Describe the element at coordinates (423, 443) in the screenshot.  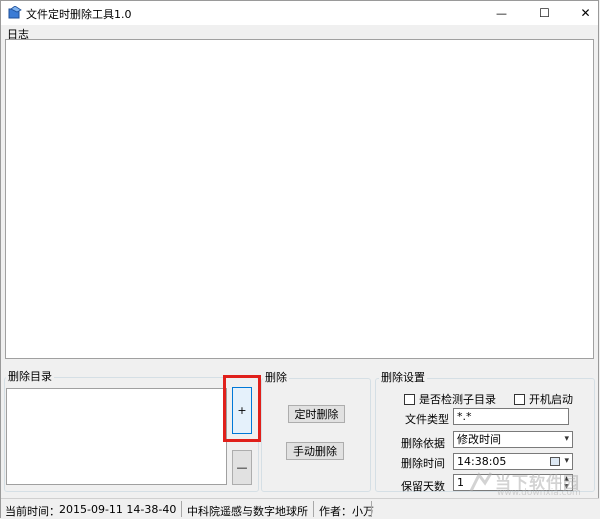
I see `basis-label: 删除依据` at that location.